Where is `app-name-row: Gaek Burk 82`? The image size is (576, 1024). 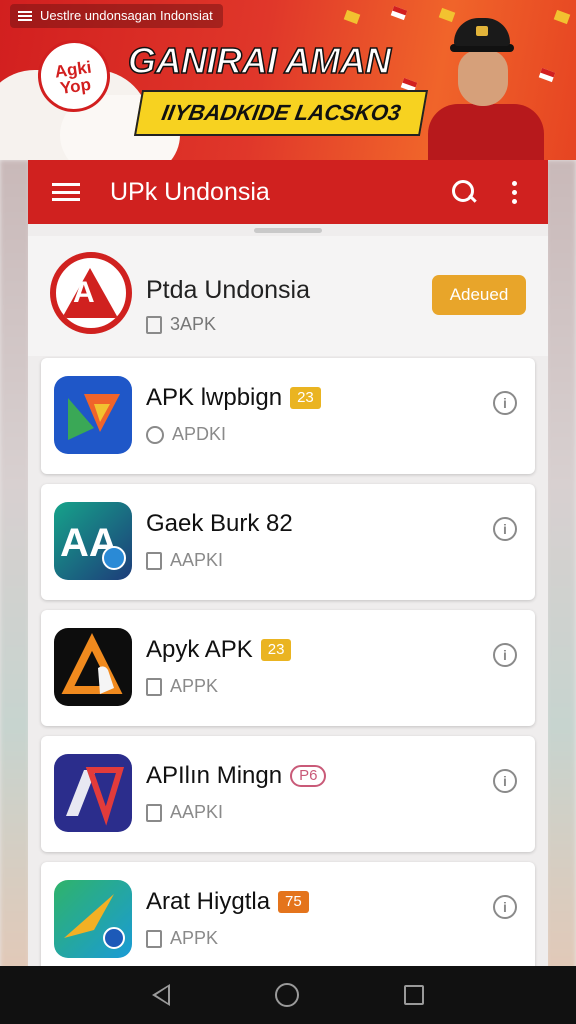 app-name-row: Gaek Burk 82 is located at coordinates (219, 524).